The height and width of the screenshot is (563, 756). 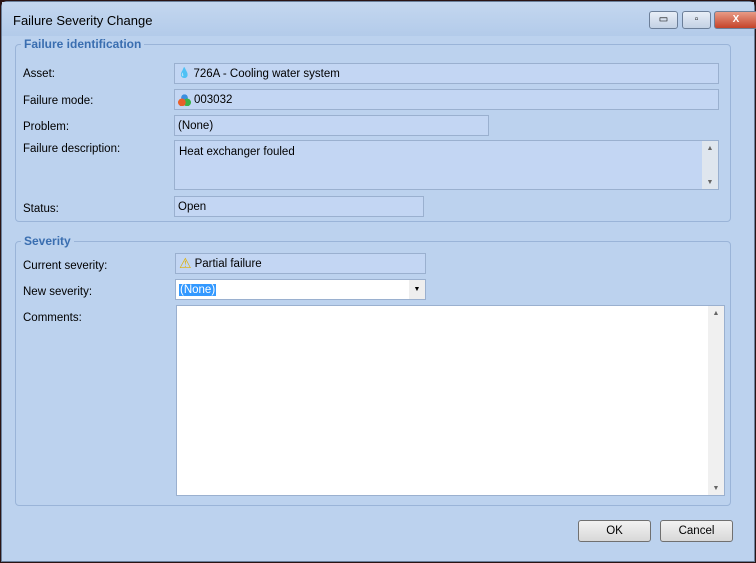 I want to click on problem-field: (None), so click(x=331, y=125).